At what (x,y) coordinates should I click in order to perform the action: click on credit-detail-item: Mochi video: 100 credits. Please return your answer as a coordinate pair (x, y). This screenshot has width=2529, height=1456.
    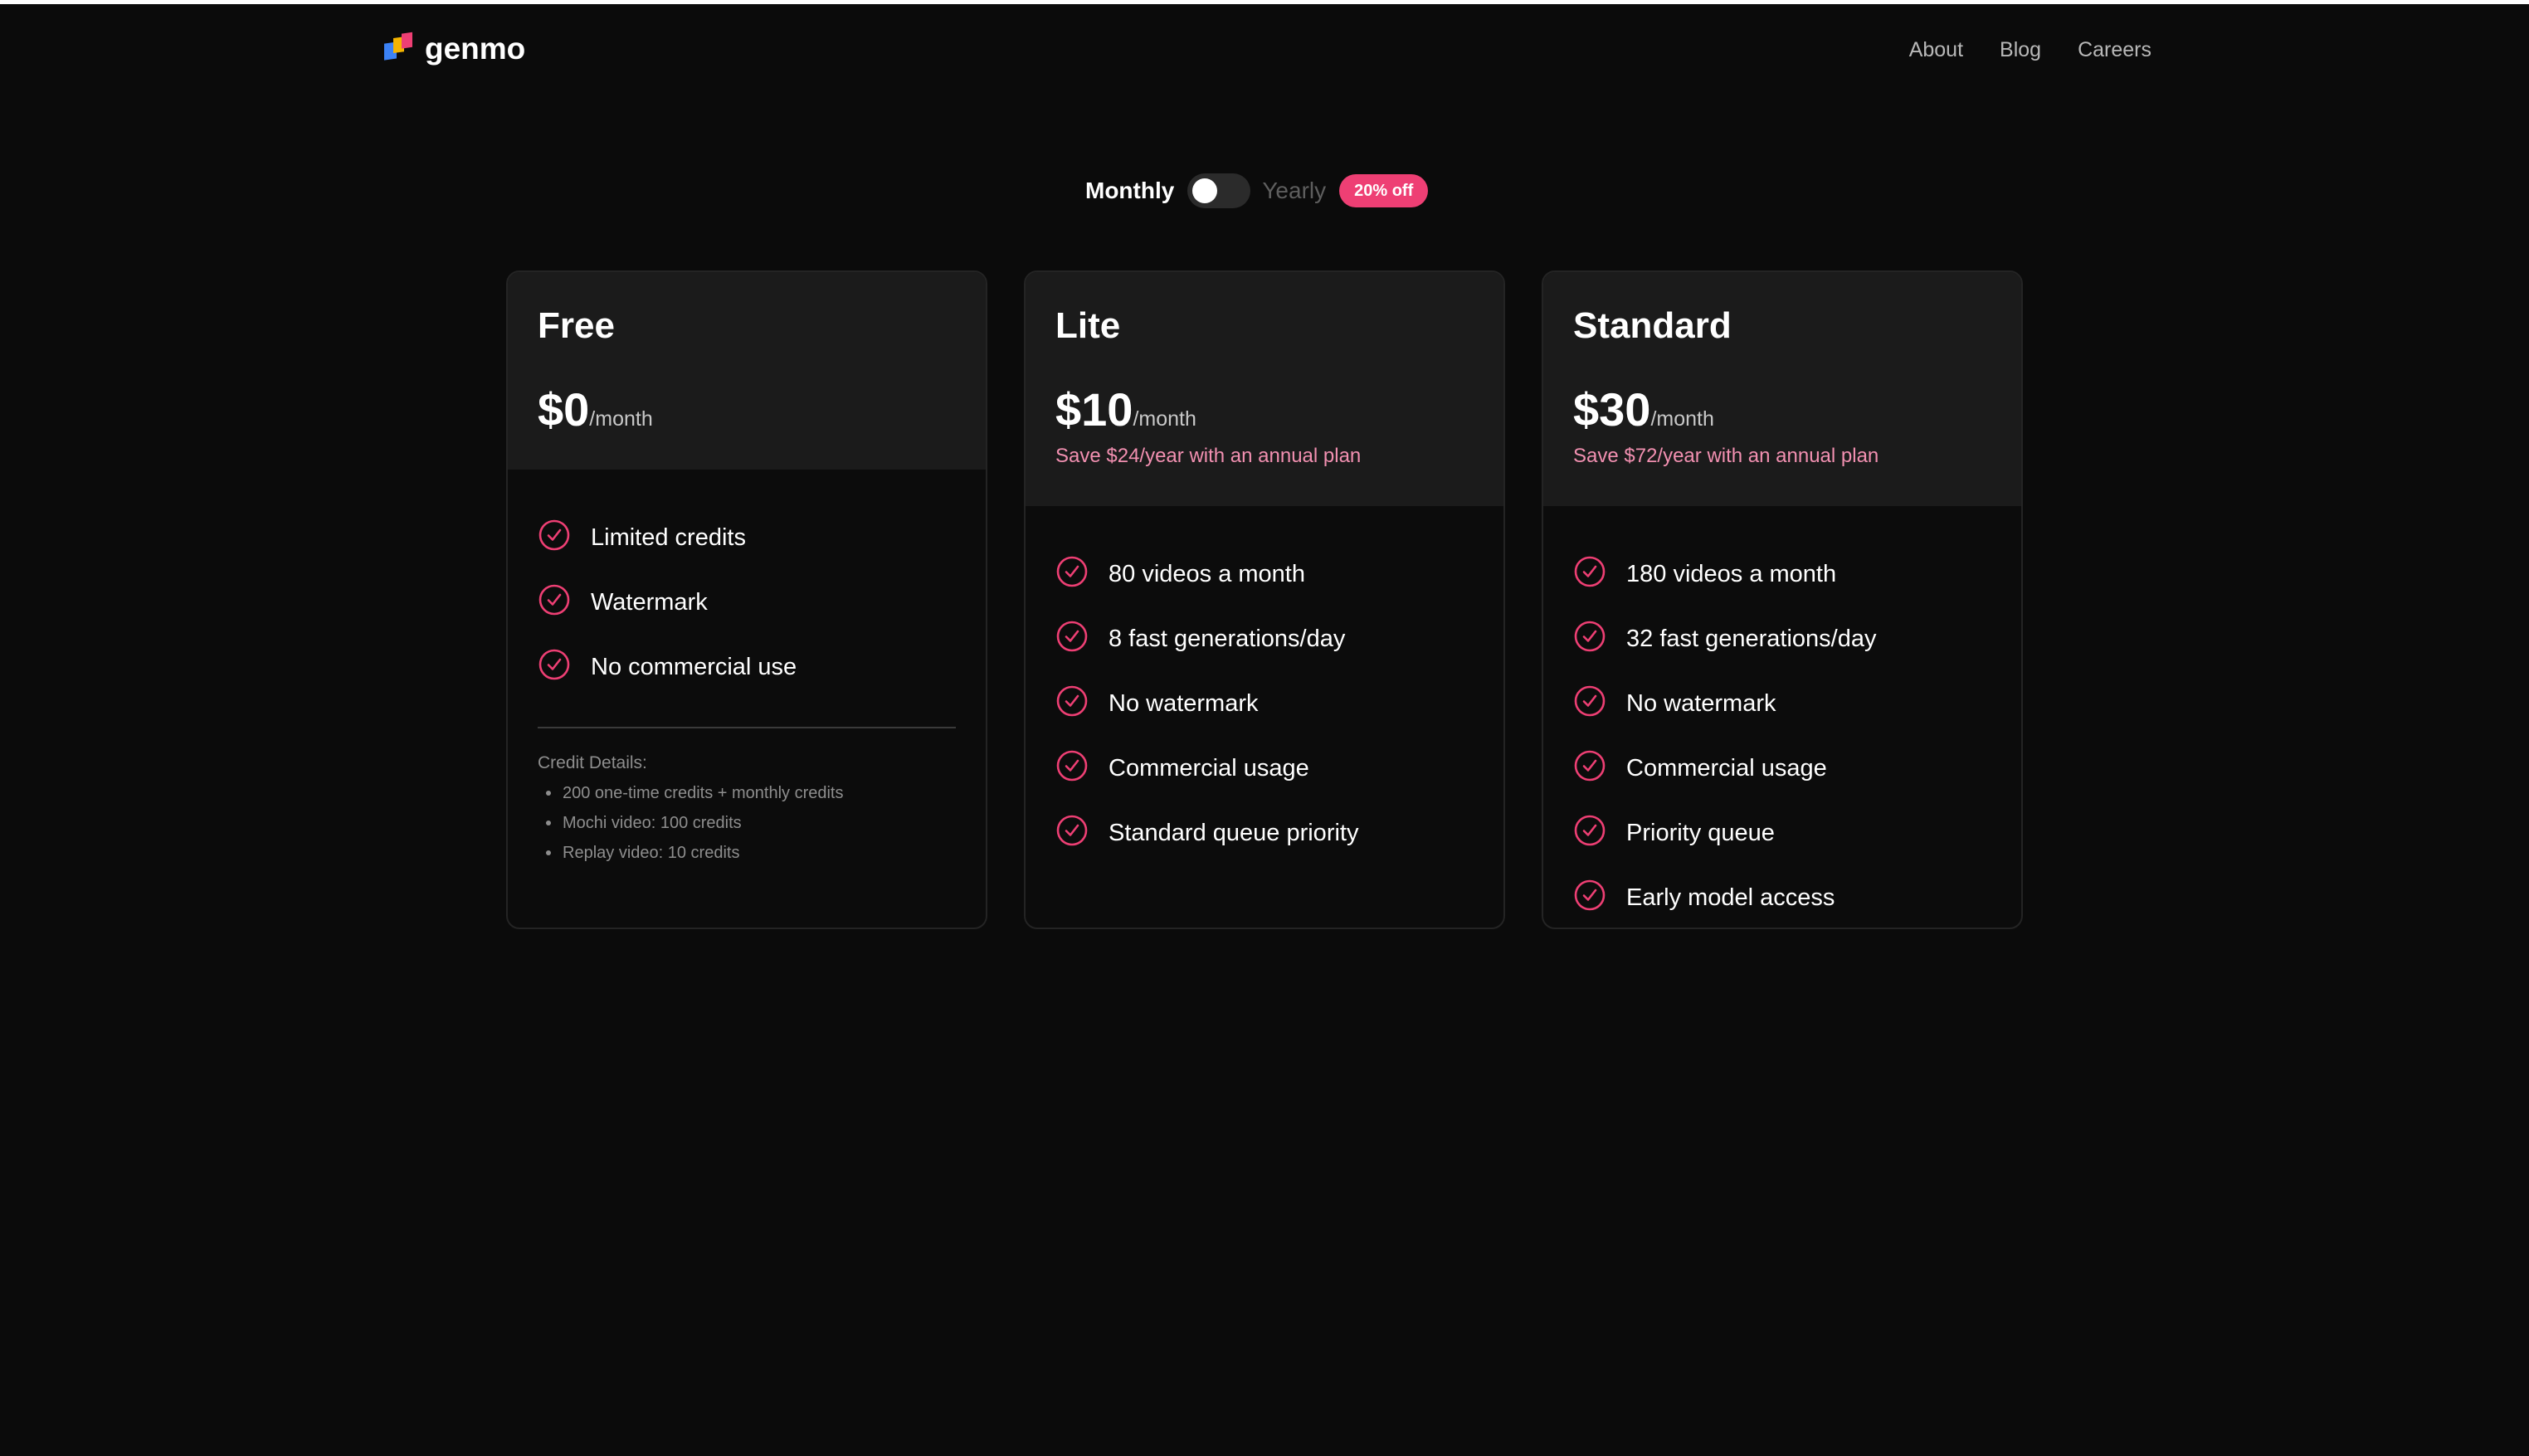
    Looking at the image, I should click on (747, 823).